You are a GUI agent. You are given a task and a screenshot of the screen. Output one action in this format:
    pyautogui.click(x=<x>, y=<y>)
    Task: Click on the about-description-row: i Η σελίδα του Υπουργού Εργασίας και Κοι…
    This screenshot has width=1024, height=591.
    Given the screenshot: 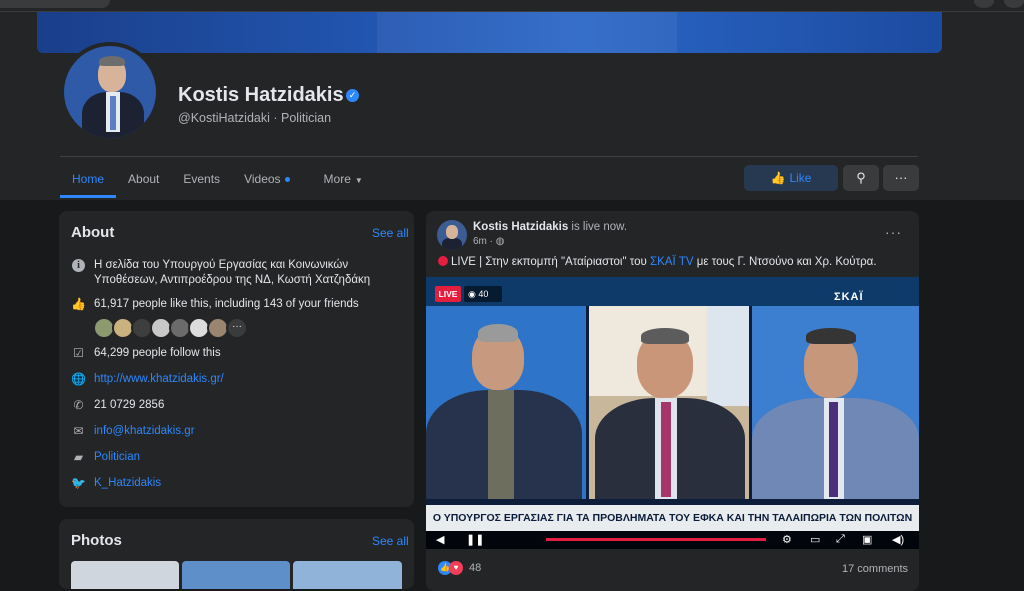 What is the action you would take?
    pyautogui.click(x=231, y=273)
    